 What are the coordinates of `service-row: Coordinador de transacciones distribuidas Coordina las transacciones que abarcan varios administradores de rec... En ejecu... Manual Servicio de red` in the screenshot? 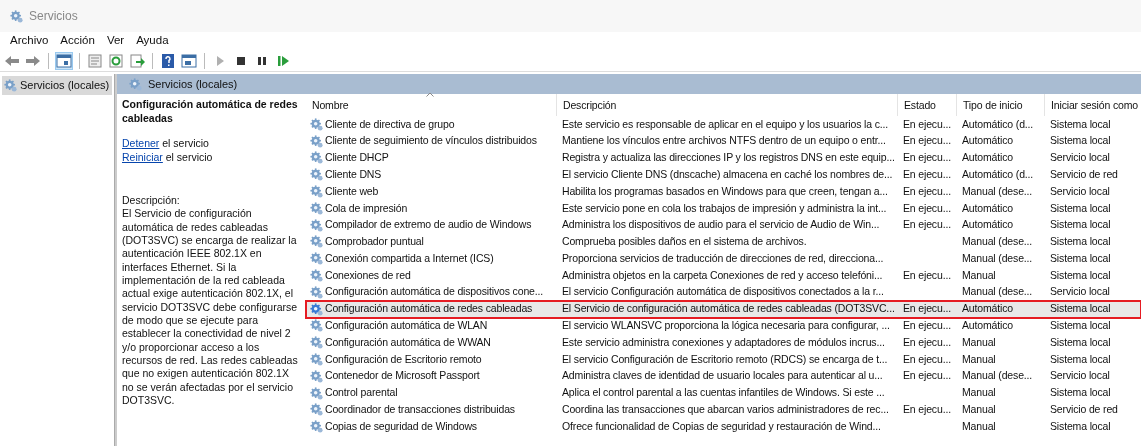 It's located at (723, 410).